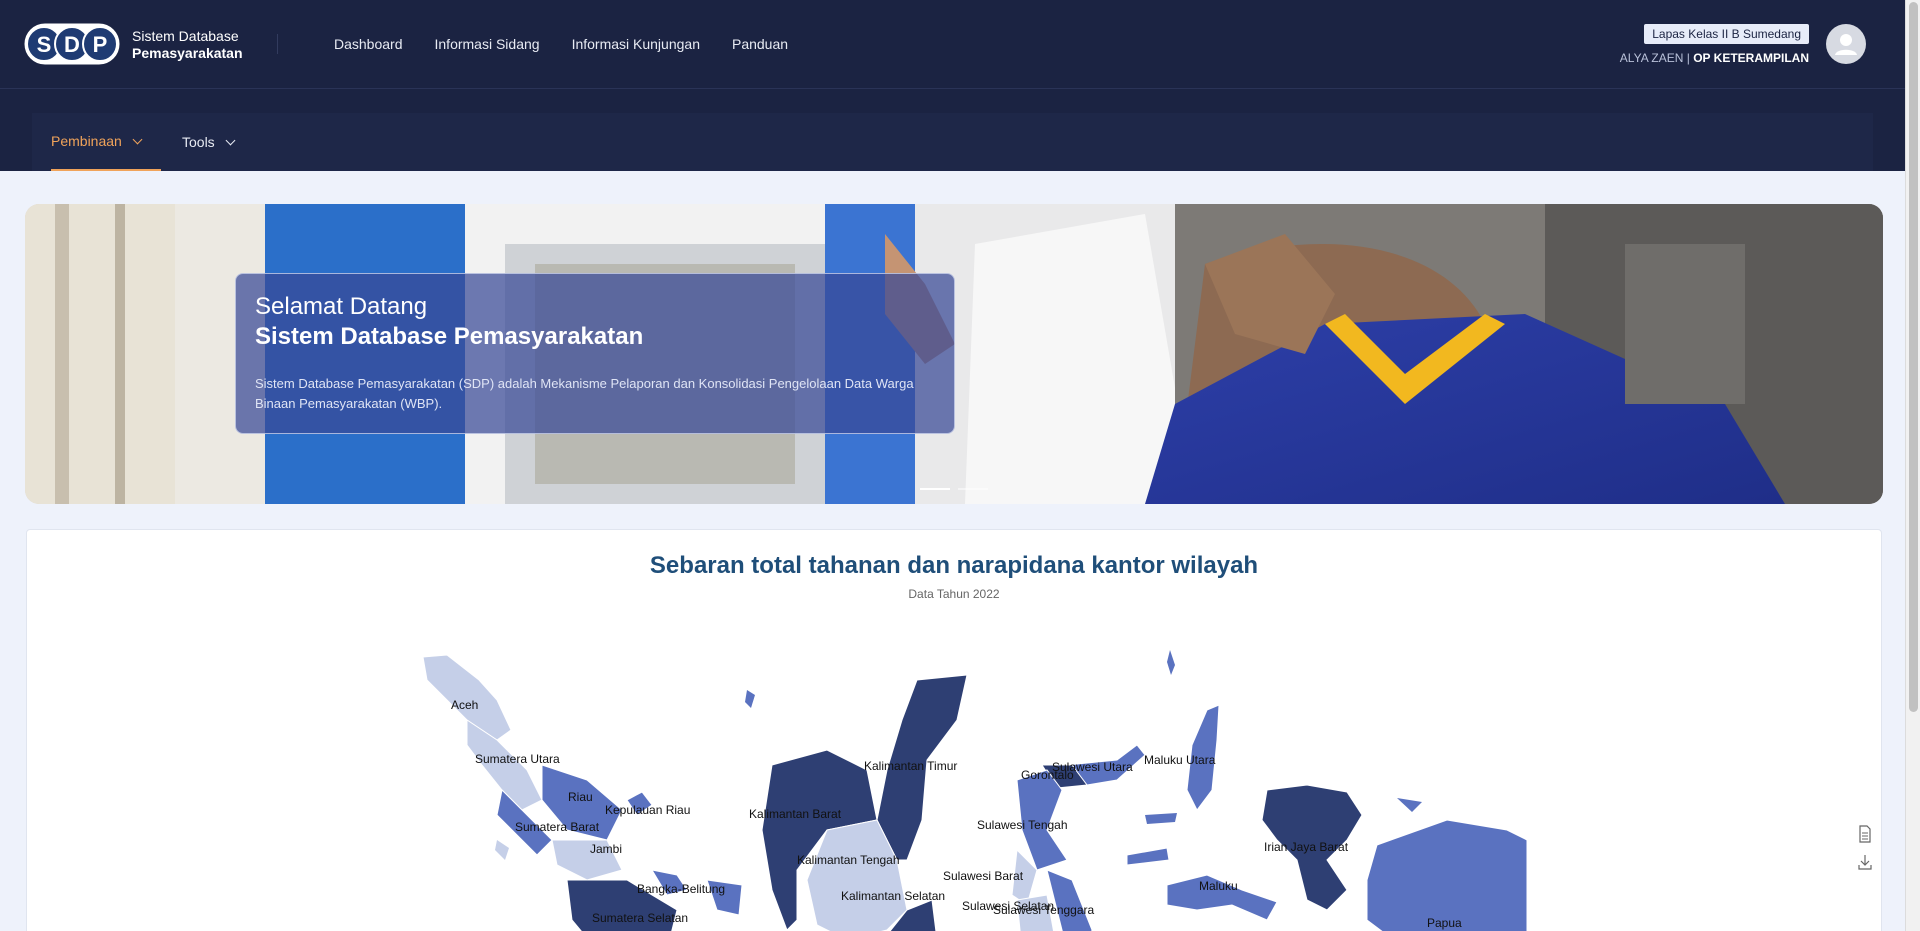  I want to click on download-icon, so click(1865, 862).